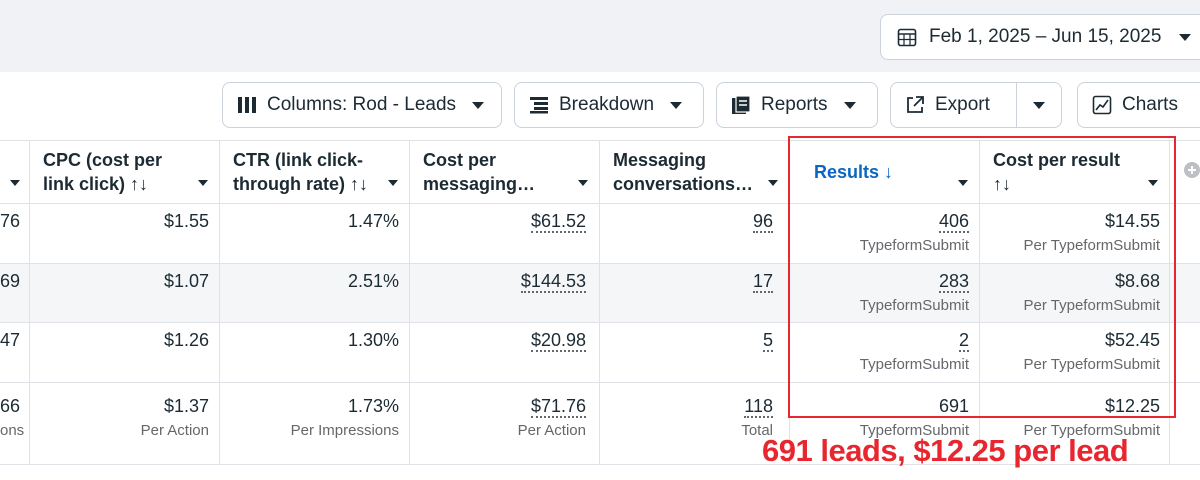 The width and height of the screenshot is (1200, 480). I want to click on table-cell-cost-per-messaging: $61.52, so click(558, 222).